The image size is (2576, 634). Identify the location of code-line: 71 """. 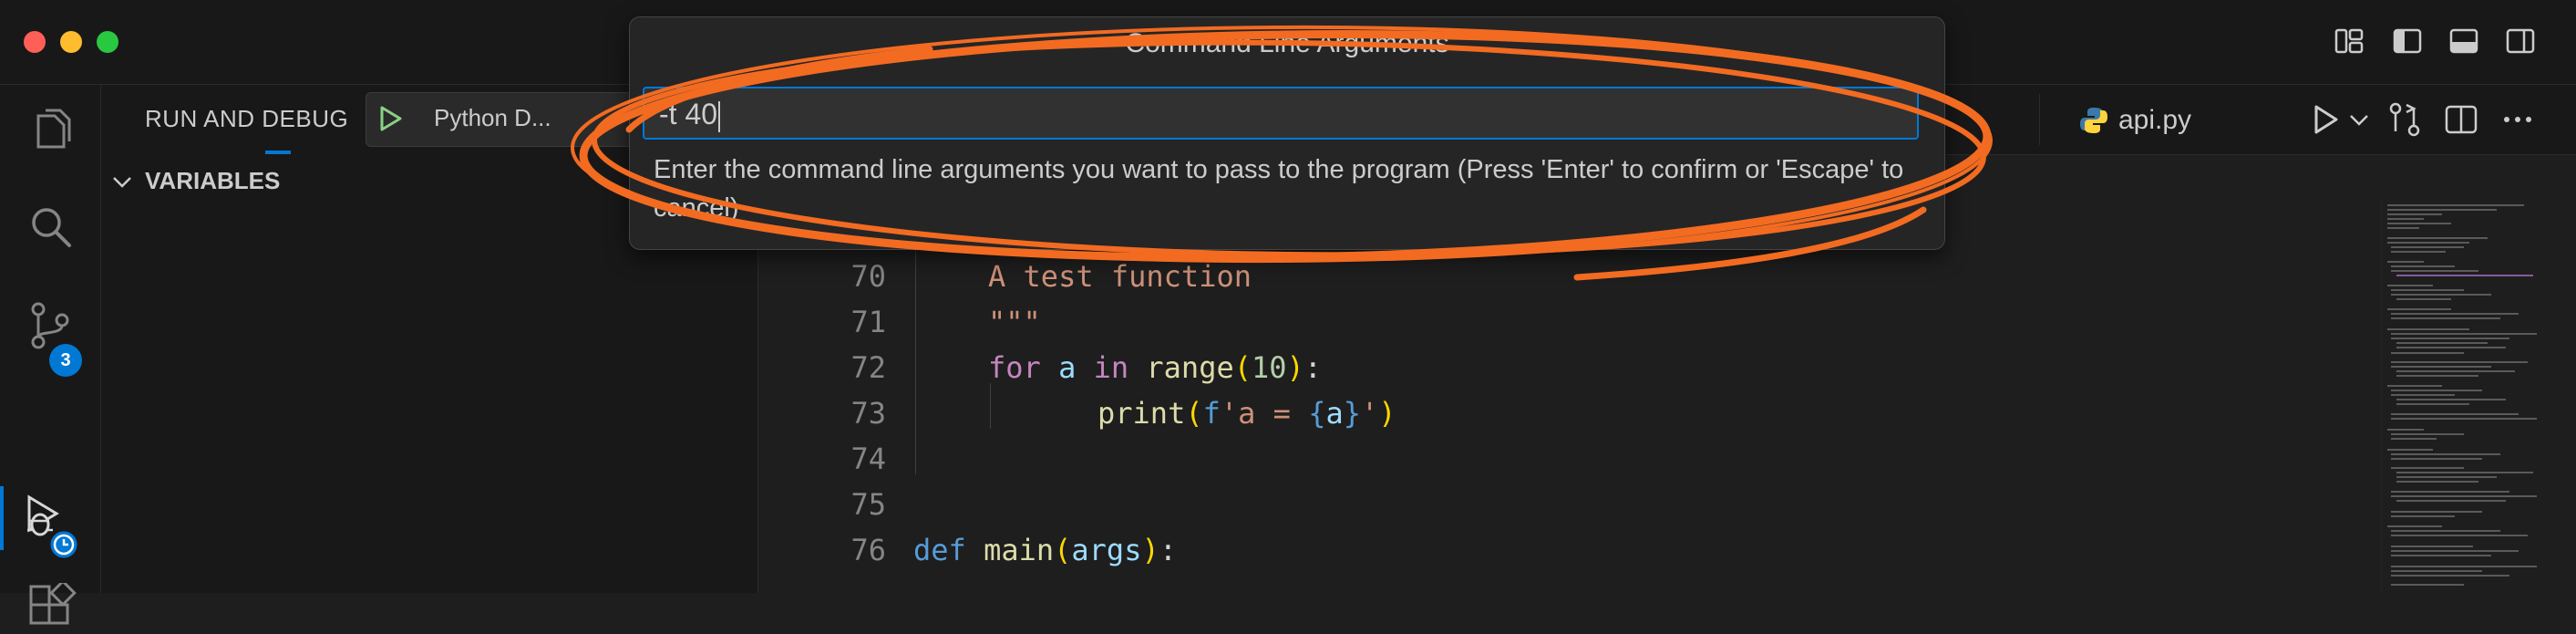
(1569, 324).